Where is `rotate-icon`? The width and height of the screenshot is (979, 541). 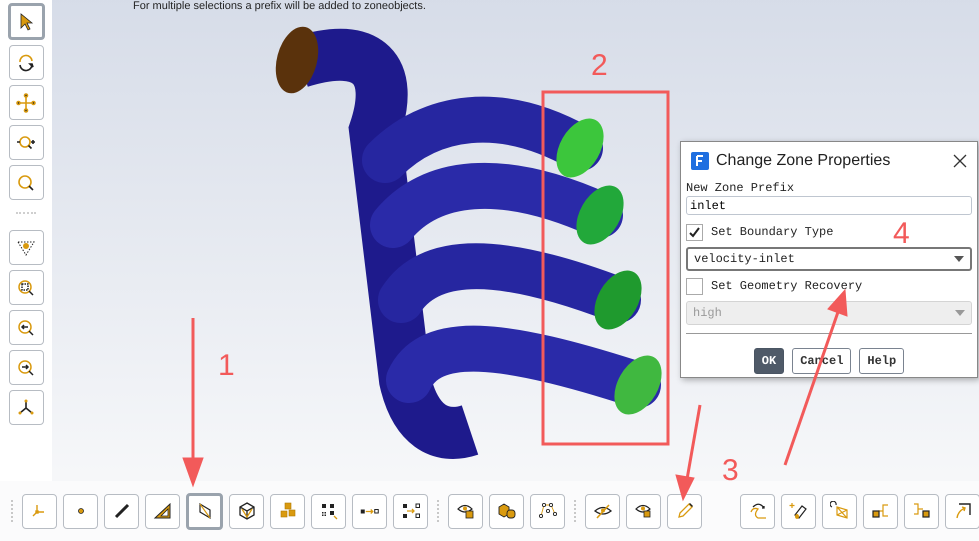 rotate-icon is located at coordinates (26, 62).